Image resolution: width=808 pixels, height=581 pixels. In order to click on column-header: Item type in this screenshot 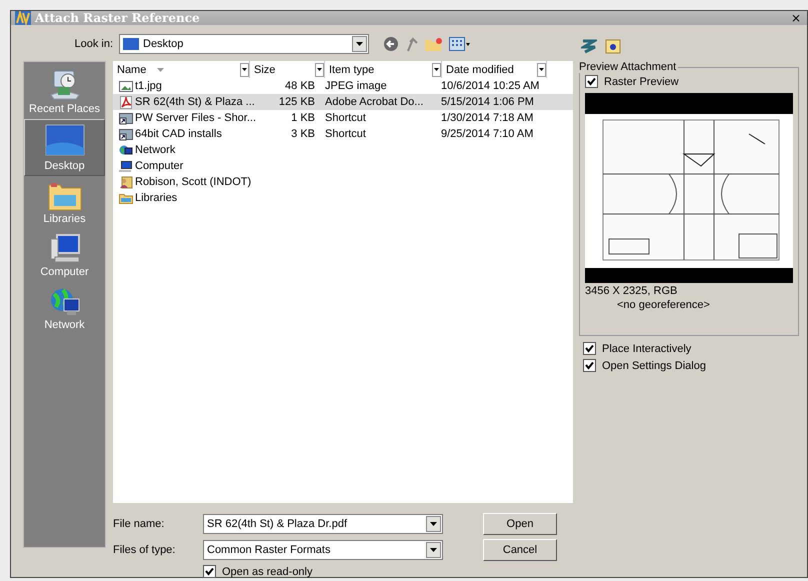, I will do `click(383, 69)`.